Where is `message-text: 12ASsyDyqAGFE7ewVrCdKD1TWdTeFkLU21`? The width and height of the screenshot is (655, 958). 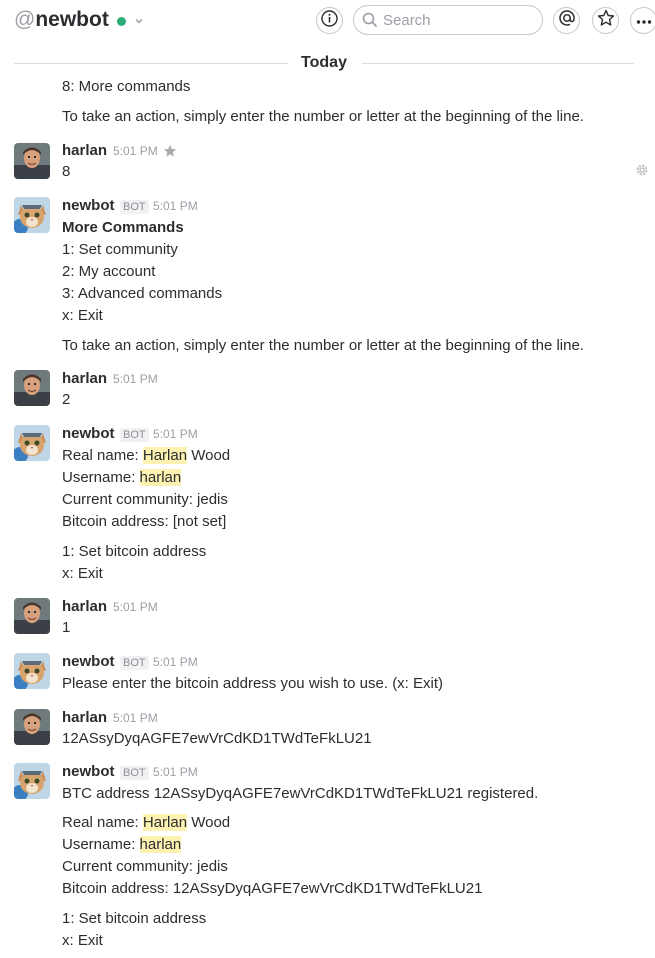
message-text: 12ASsyDyqAGFE7ewVrCdKD1TWdTeFkLU21 is located at coordinates (217, 738).